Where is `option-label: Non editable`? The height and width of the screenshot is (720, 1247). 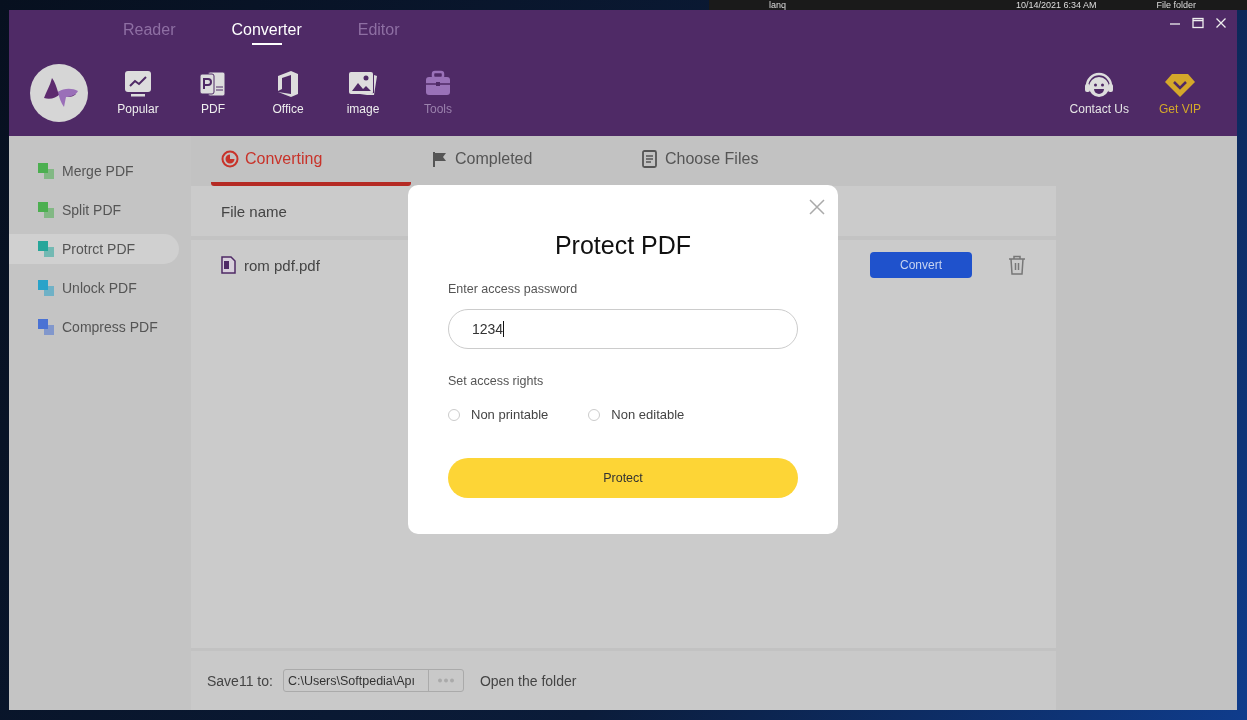 option-label: Non editable is located at coordinates (648, 414).